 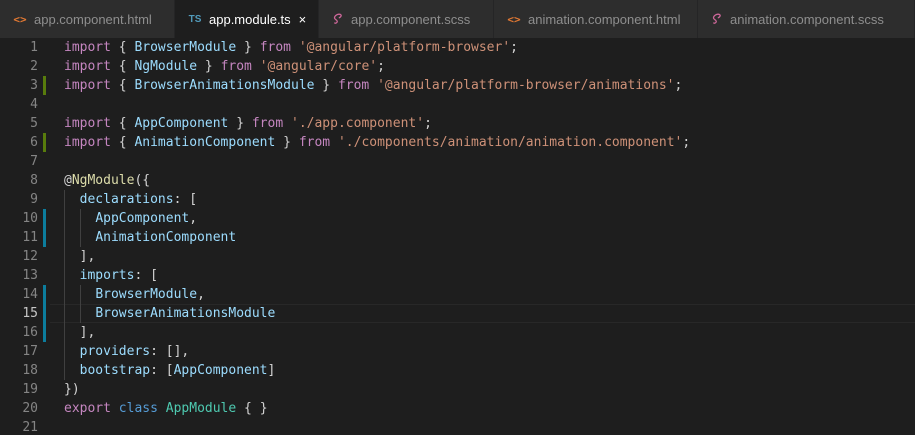 I want to click on tab-app-component-scss: app.component.scss, so click(x=406, y=19).